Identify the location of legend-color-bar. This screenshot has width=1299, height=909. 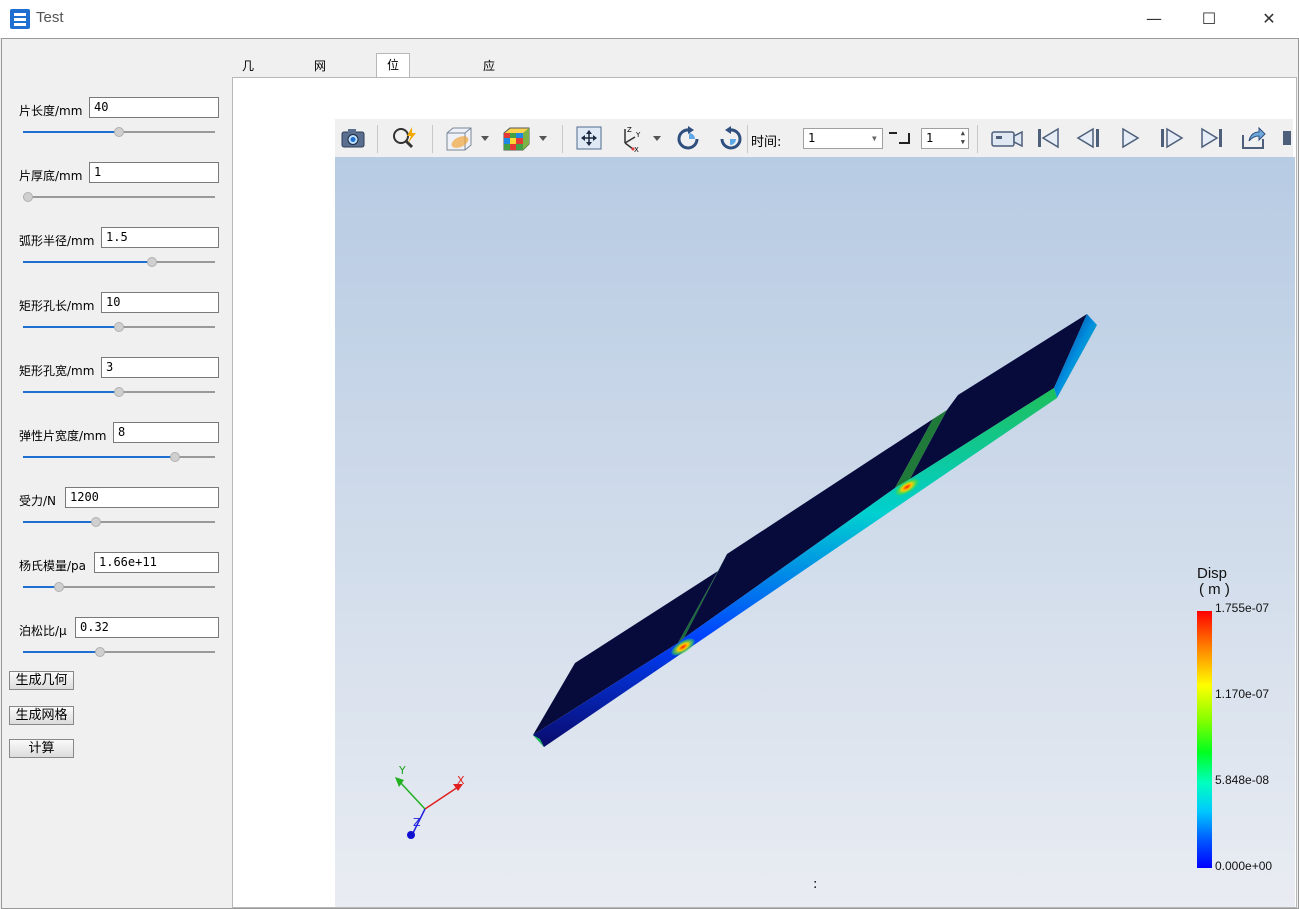
(1204, 739).